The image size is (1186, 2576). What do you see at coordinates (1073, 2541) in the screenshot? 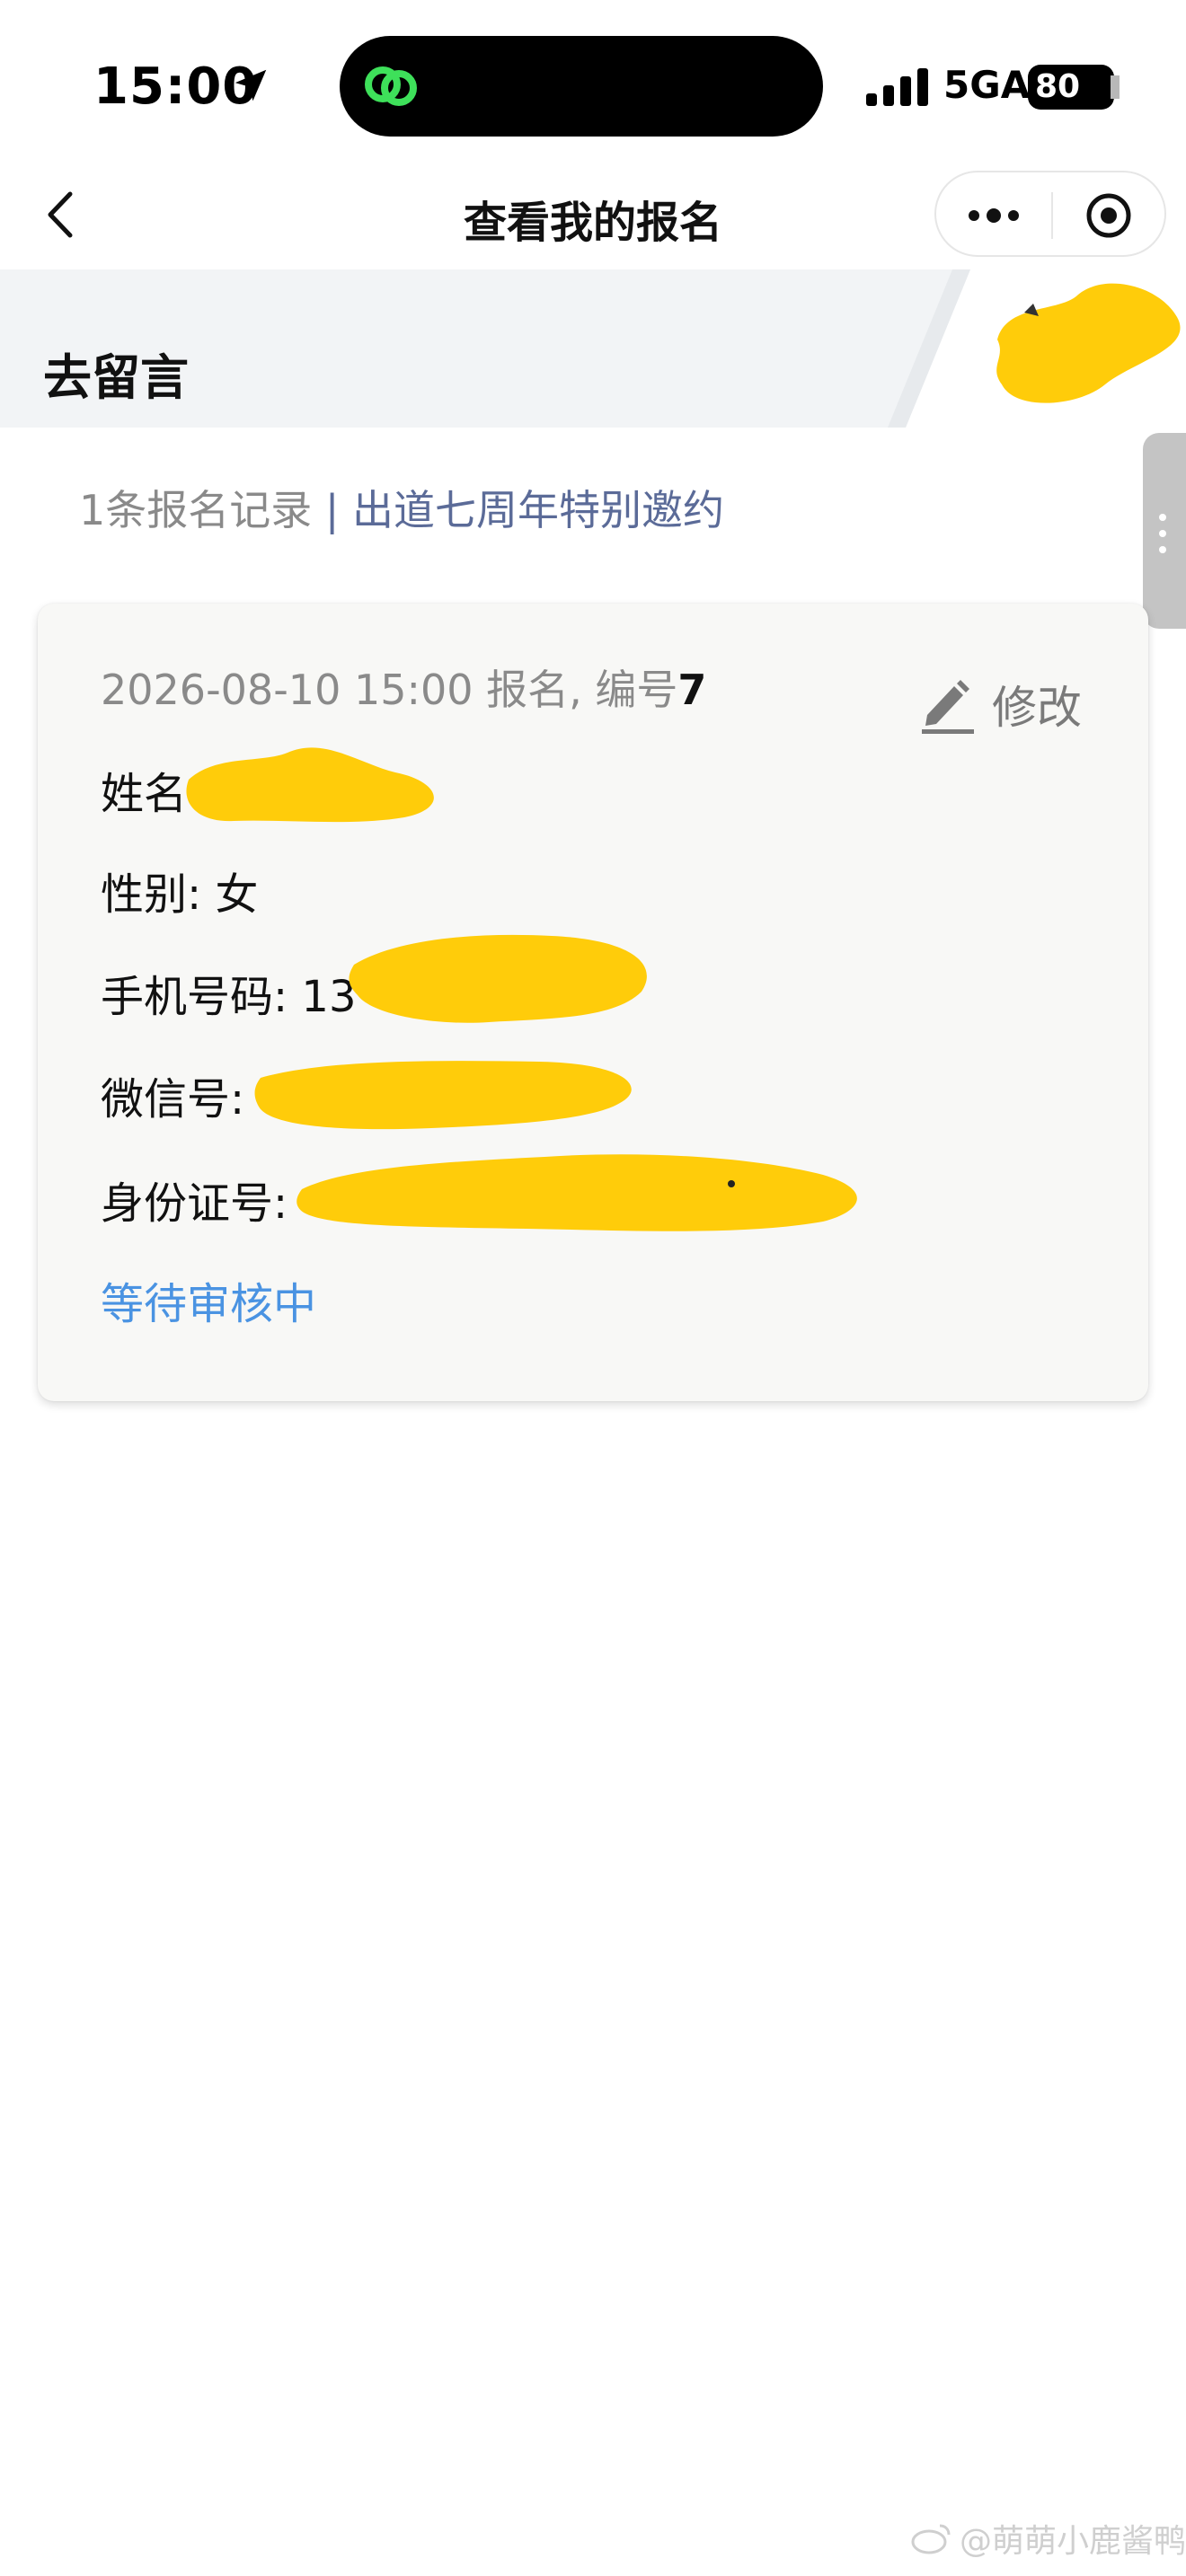
I see `watermark-text: @萌萌小鹿酱鸭` at bounding box center [1073, 2541].